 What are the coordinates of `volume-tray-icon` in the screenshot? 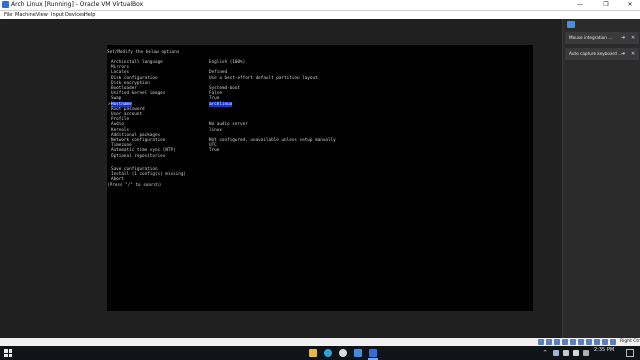 It's located at (576, 353).